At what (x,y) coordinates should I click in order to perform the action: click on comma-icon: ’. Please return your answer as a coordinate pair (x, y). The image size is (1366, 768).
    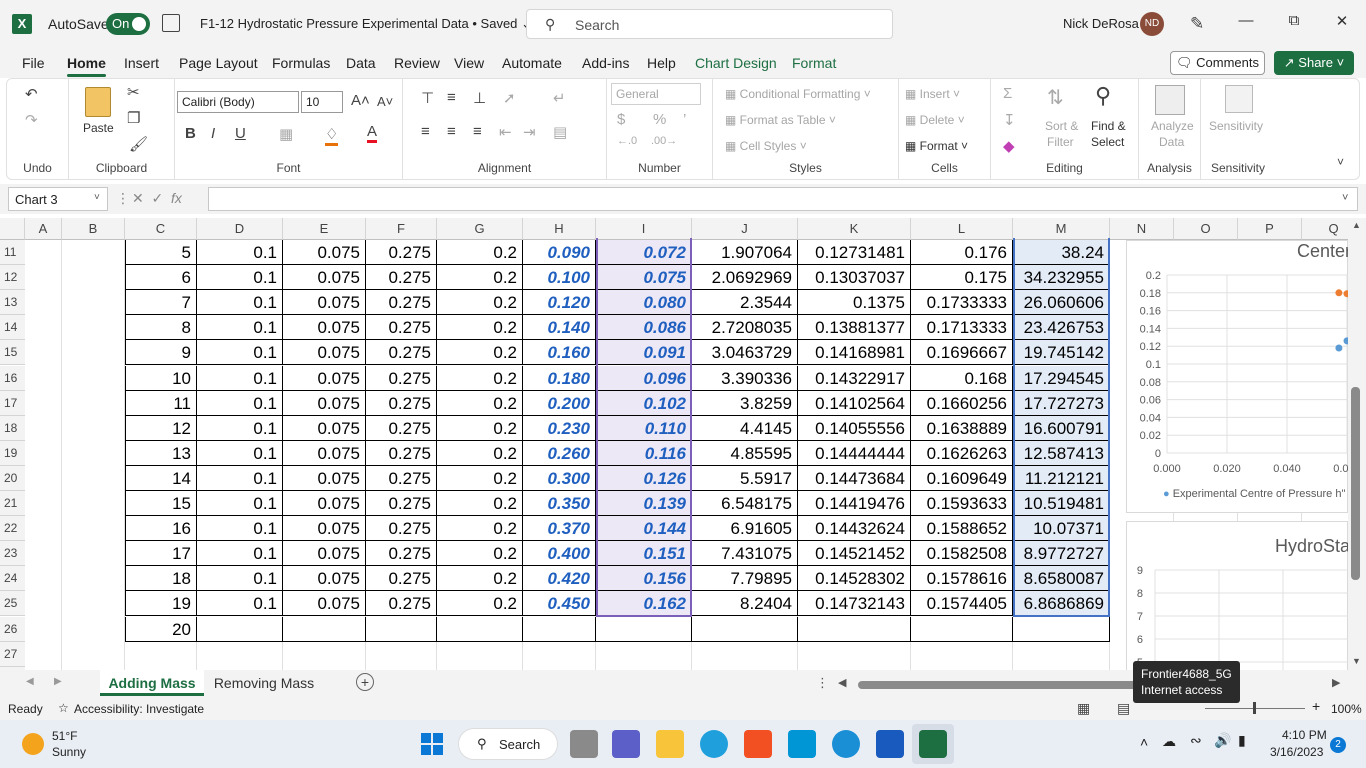
    Looking at the image, I should click on (684, 119).